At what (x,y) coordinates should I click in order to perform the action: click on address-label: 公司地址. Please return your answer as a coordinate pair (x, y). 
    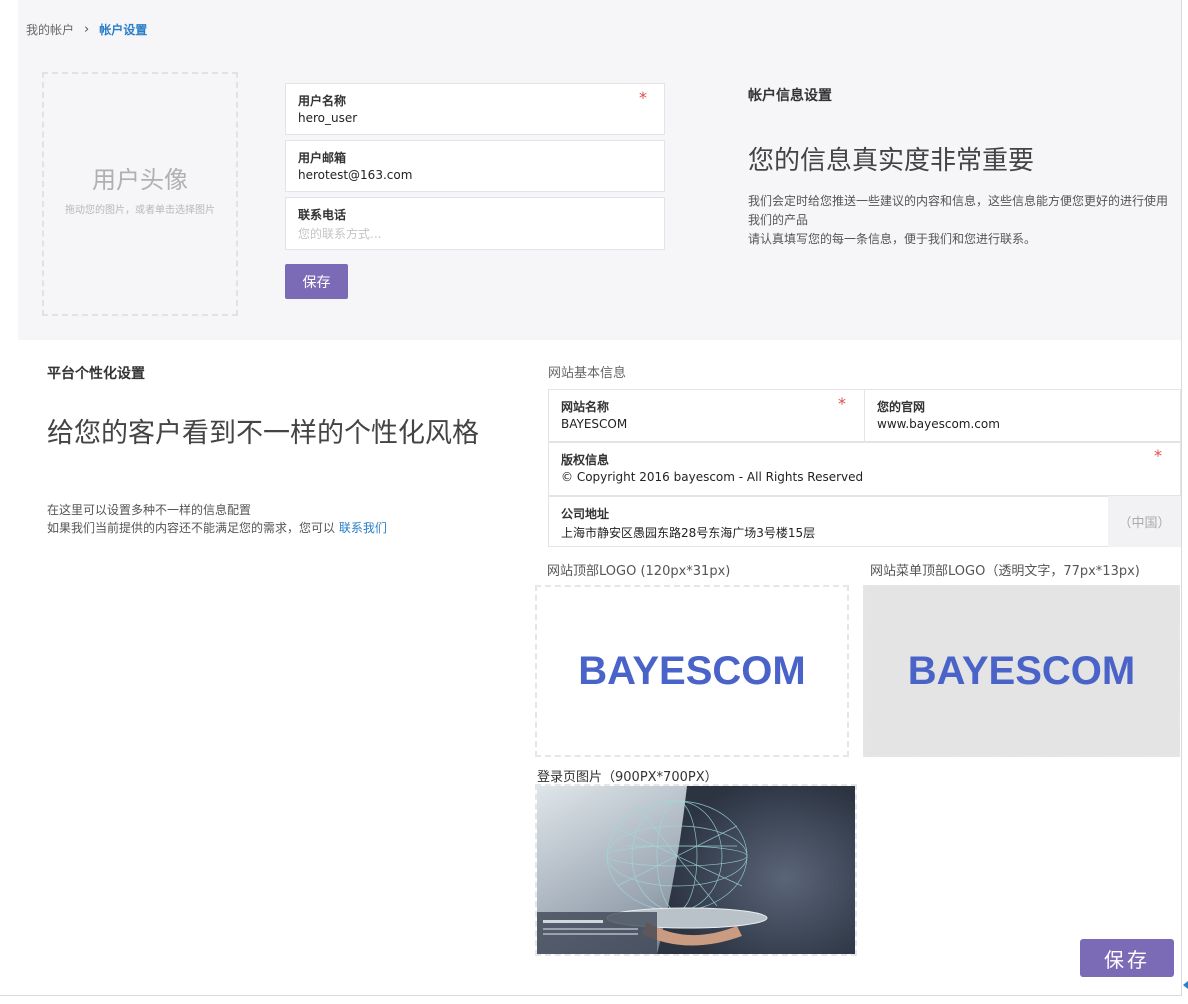
    Looking at the image, I should click on (585, 514).